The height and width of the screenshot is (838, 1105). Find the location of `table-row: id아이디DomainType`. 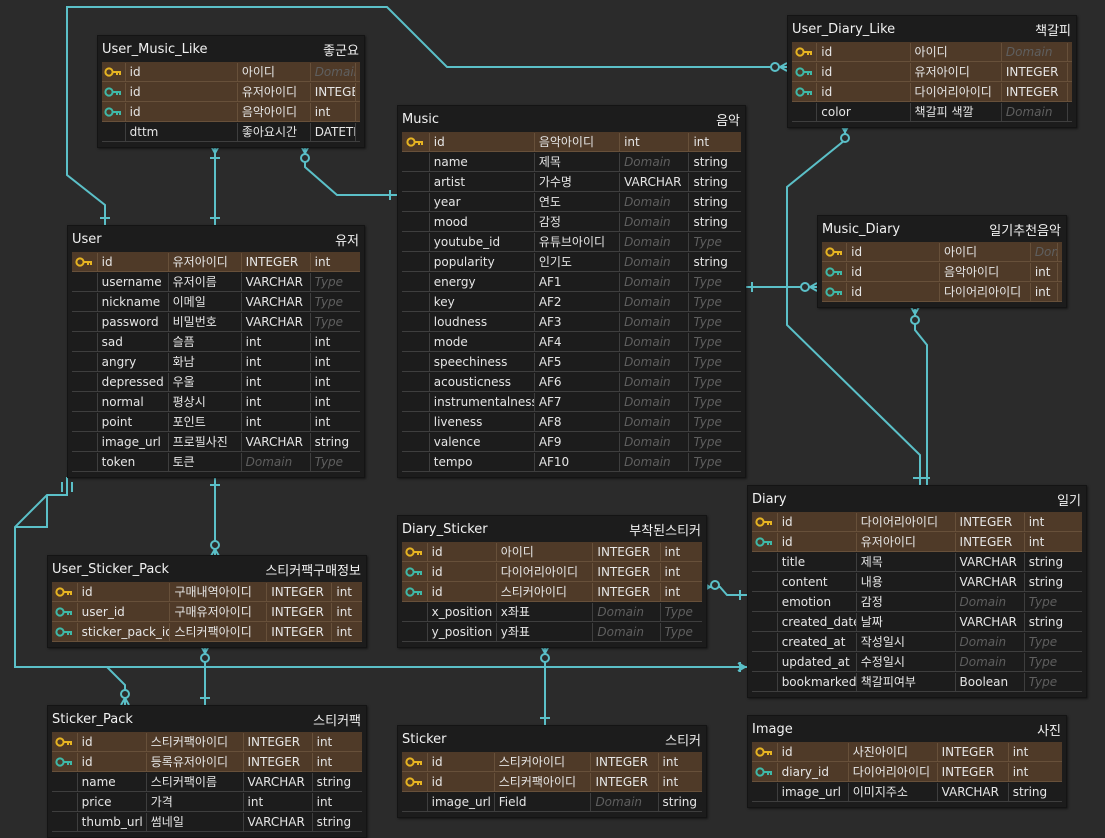

table-row: id아이디DomainType is located at coordinates (942, 252).